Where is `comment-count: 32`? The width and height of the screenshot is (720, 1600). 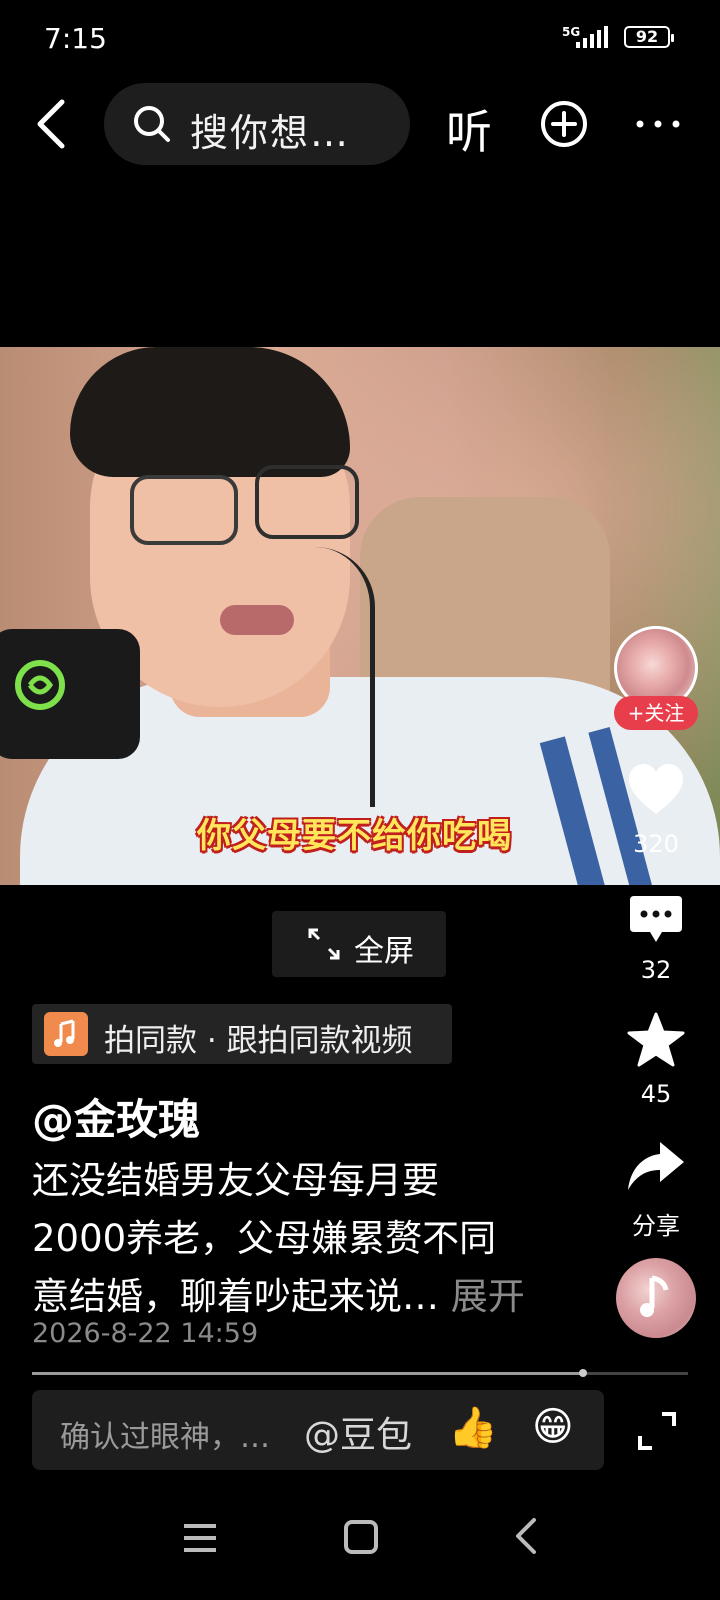 comment-count: 32 is located at coordinates (656, 970).